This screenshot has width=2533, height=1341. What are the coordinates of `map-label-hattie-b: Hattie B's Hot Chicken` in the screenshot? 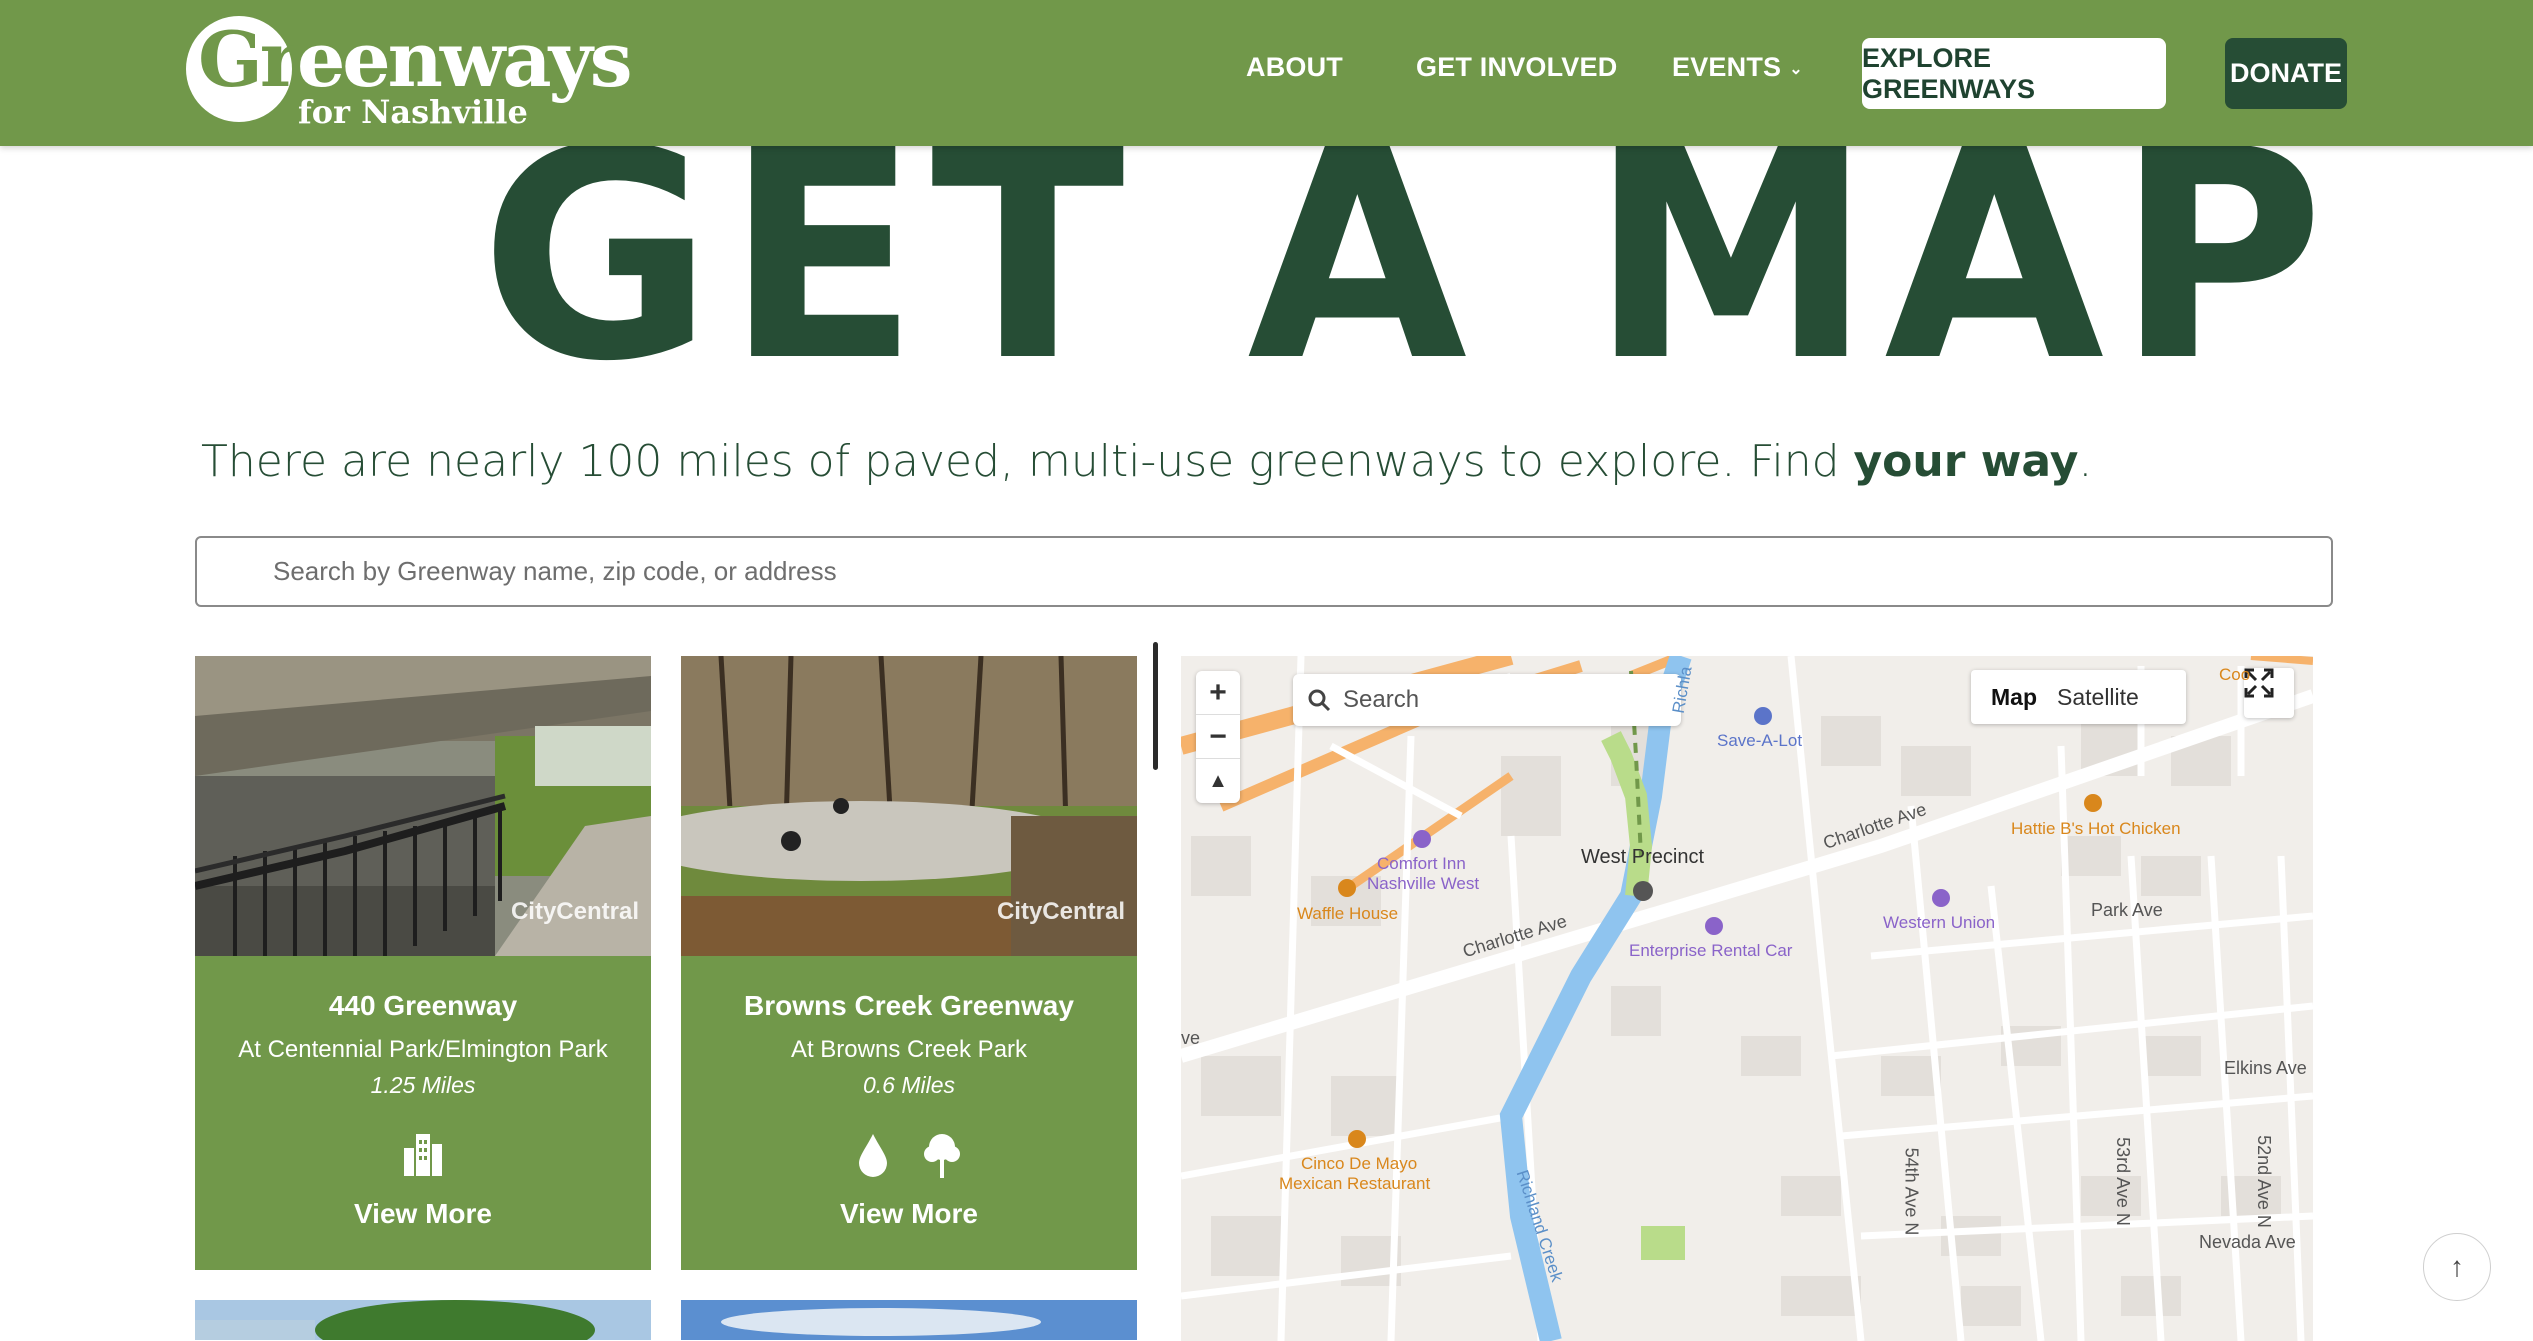 It's located at (2096, 828).